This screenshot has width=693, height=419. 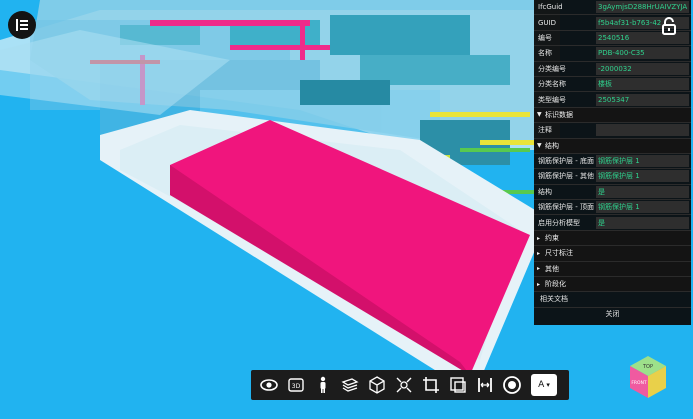 What do you see at coordinates (612, 254) in the screenshot?
I see `section-dimensions: ▸ 尺寸标注` at bounding box center [612, 254].